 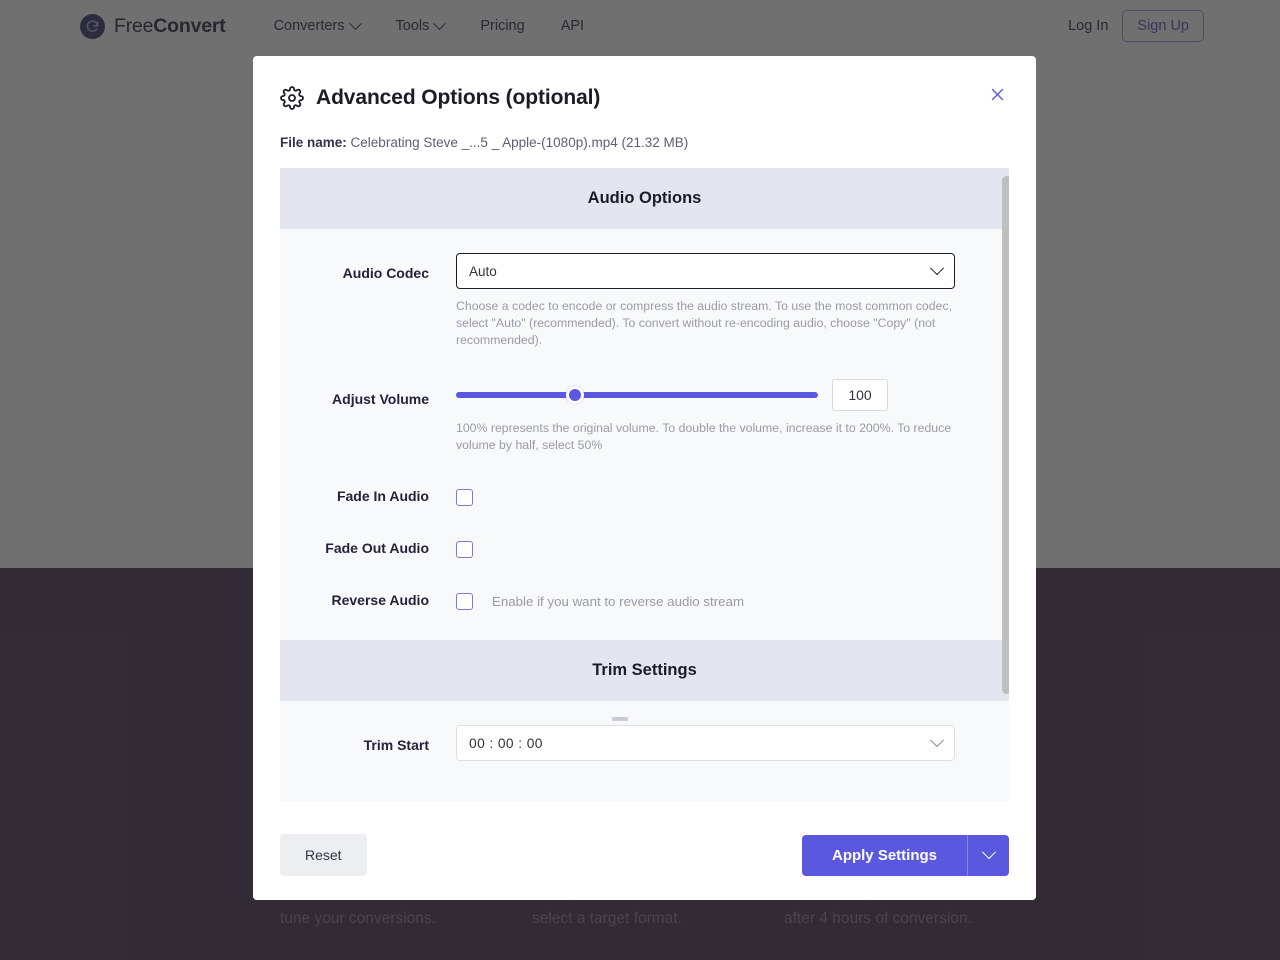 I want to click on fade-in-control, so click(x=717, y=493).